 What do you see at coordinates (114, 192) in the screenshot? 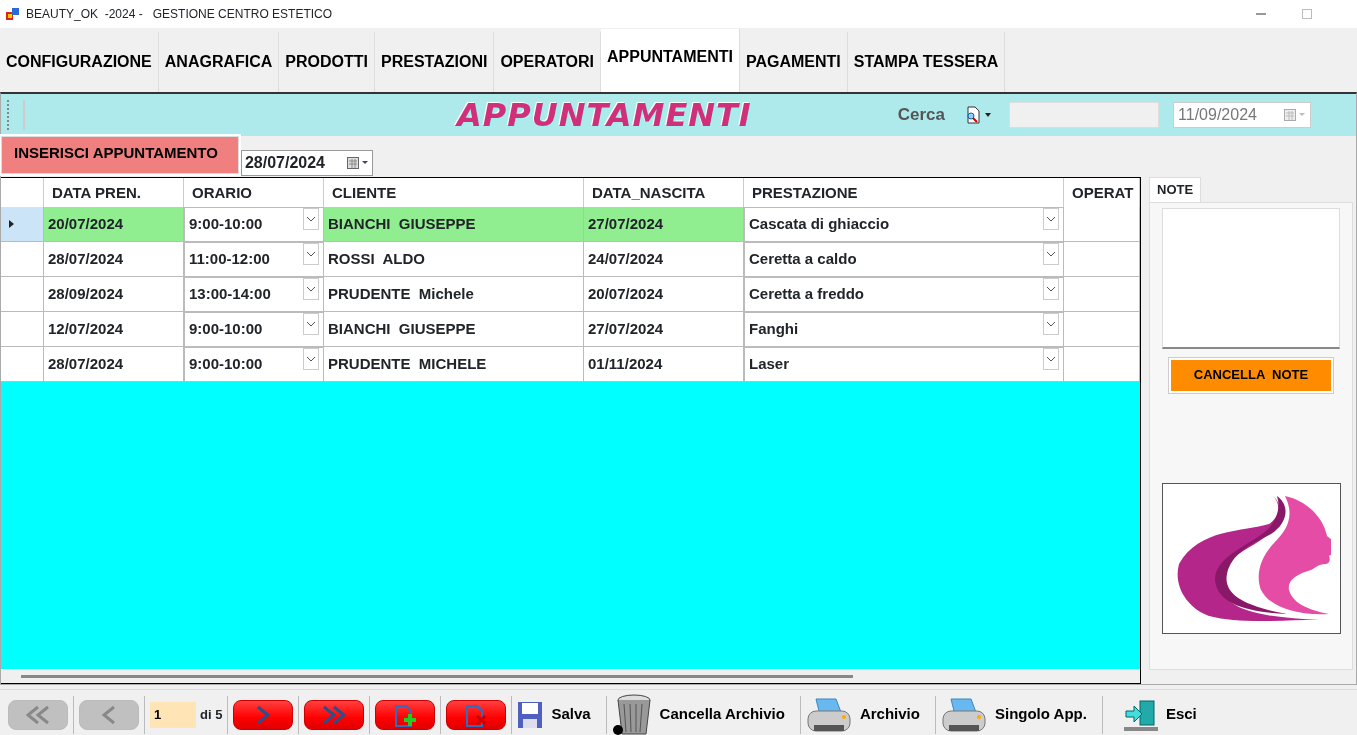
I see `column-header: DATA PREN.` at bounding box center [114, 192].